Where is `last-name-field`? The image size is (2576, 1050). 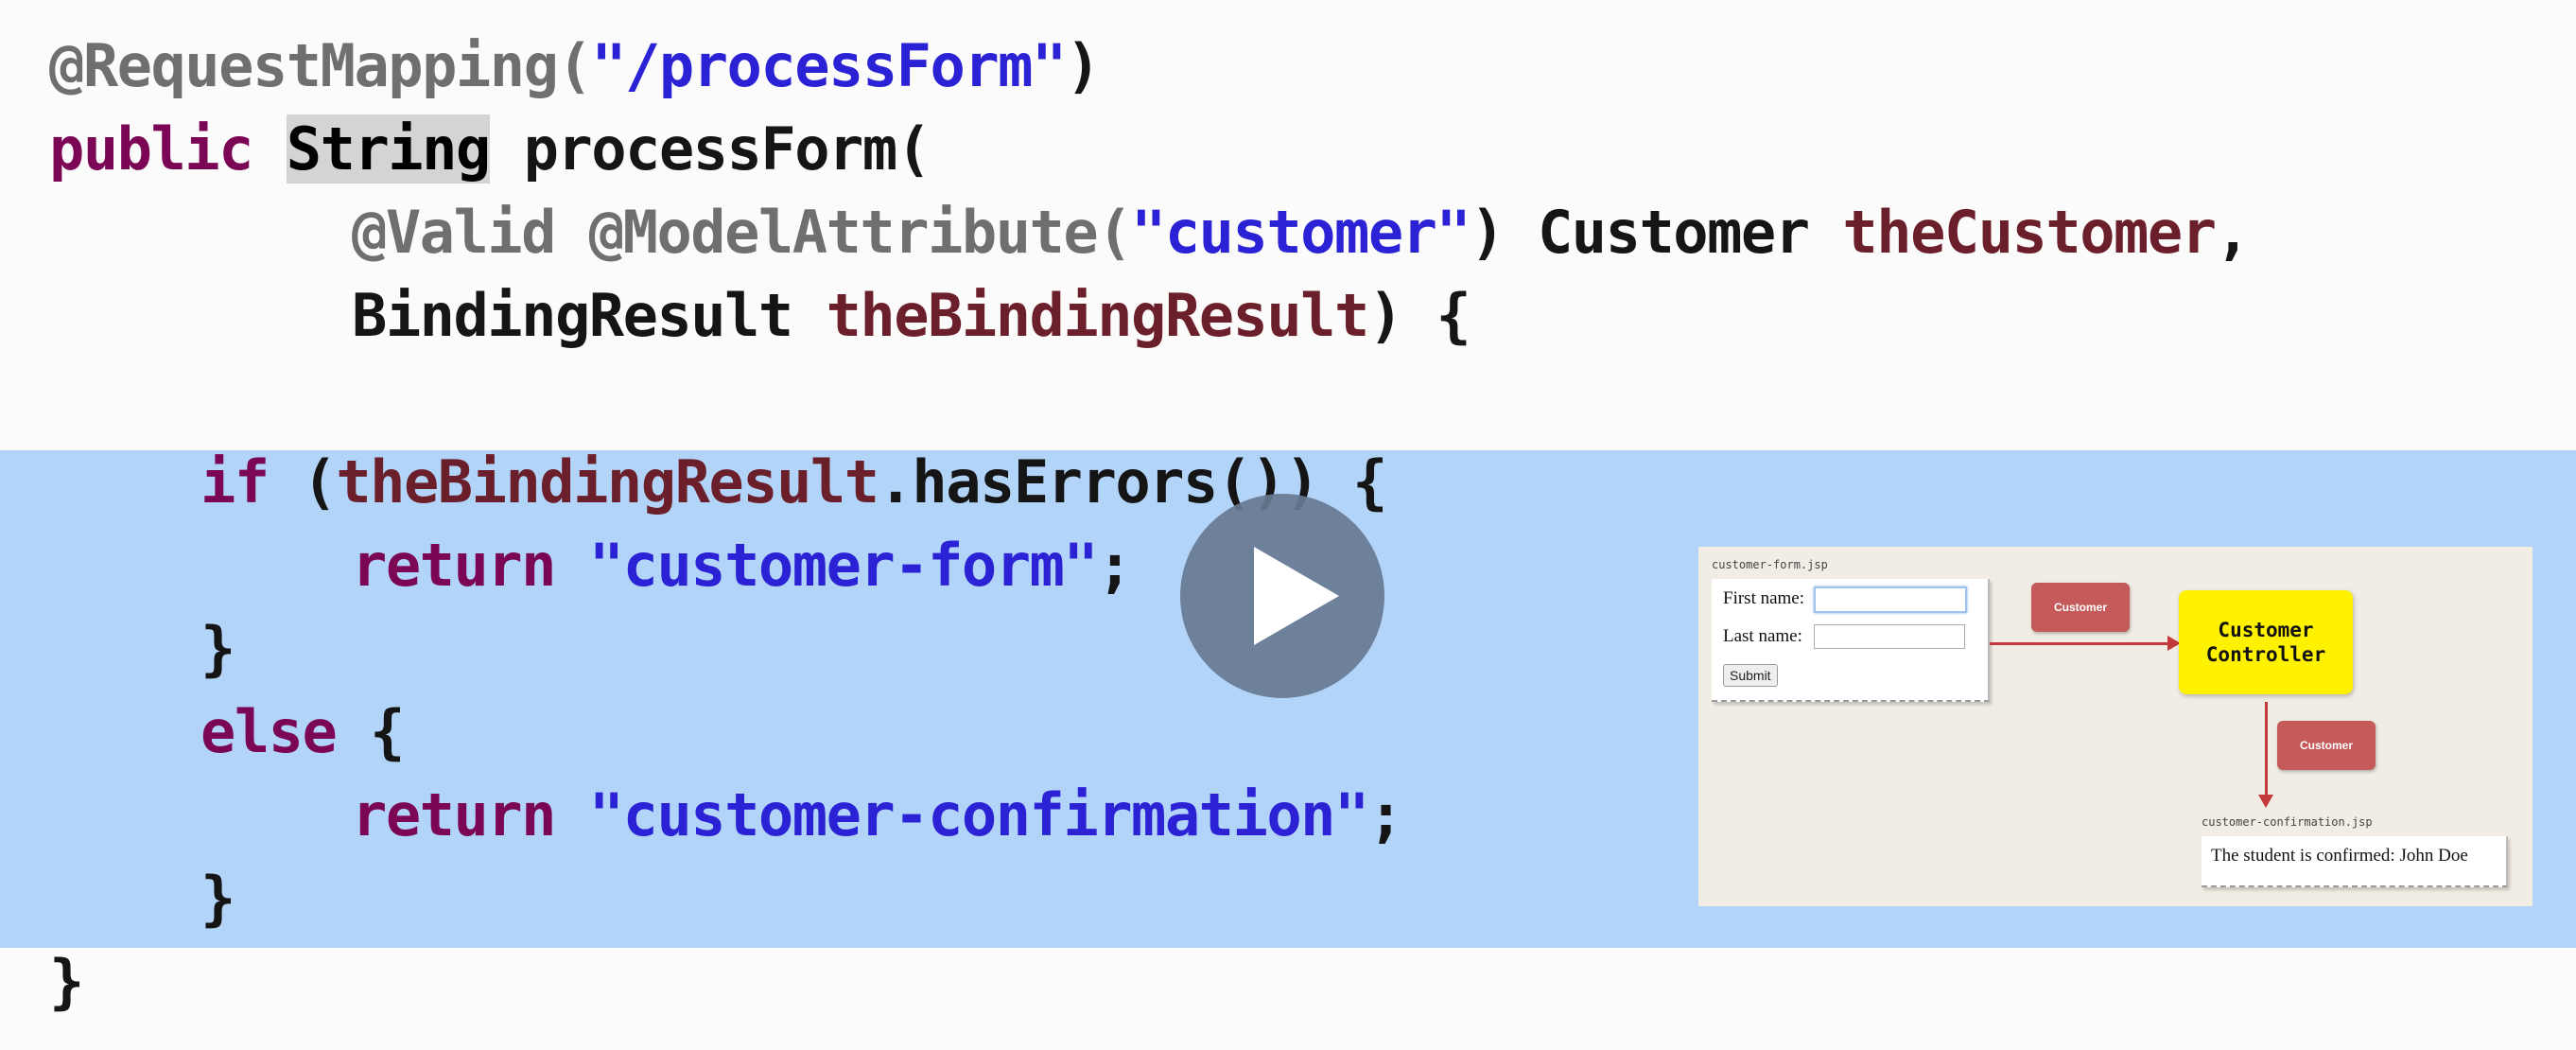 last-name-field is located at coordinates (1889, 636).